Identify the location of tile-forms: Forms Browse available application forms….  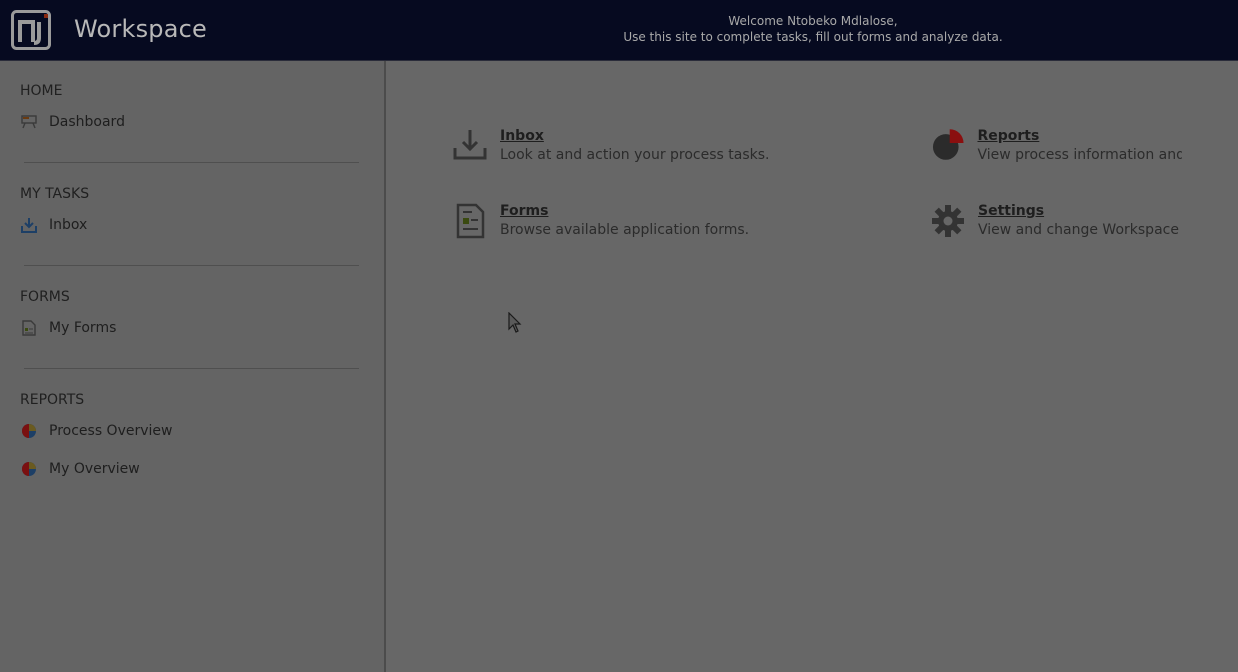
(600, 220).